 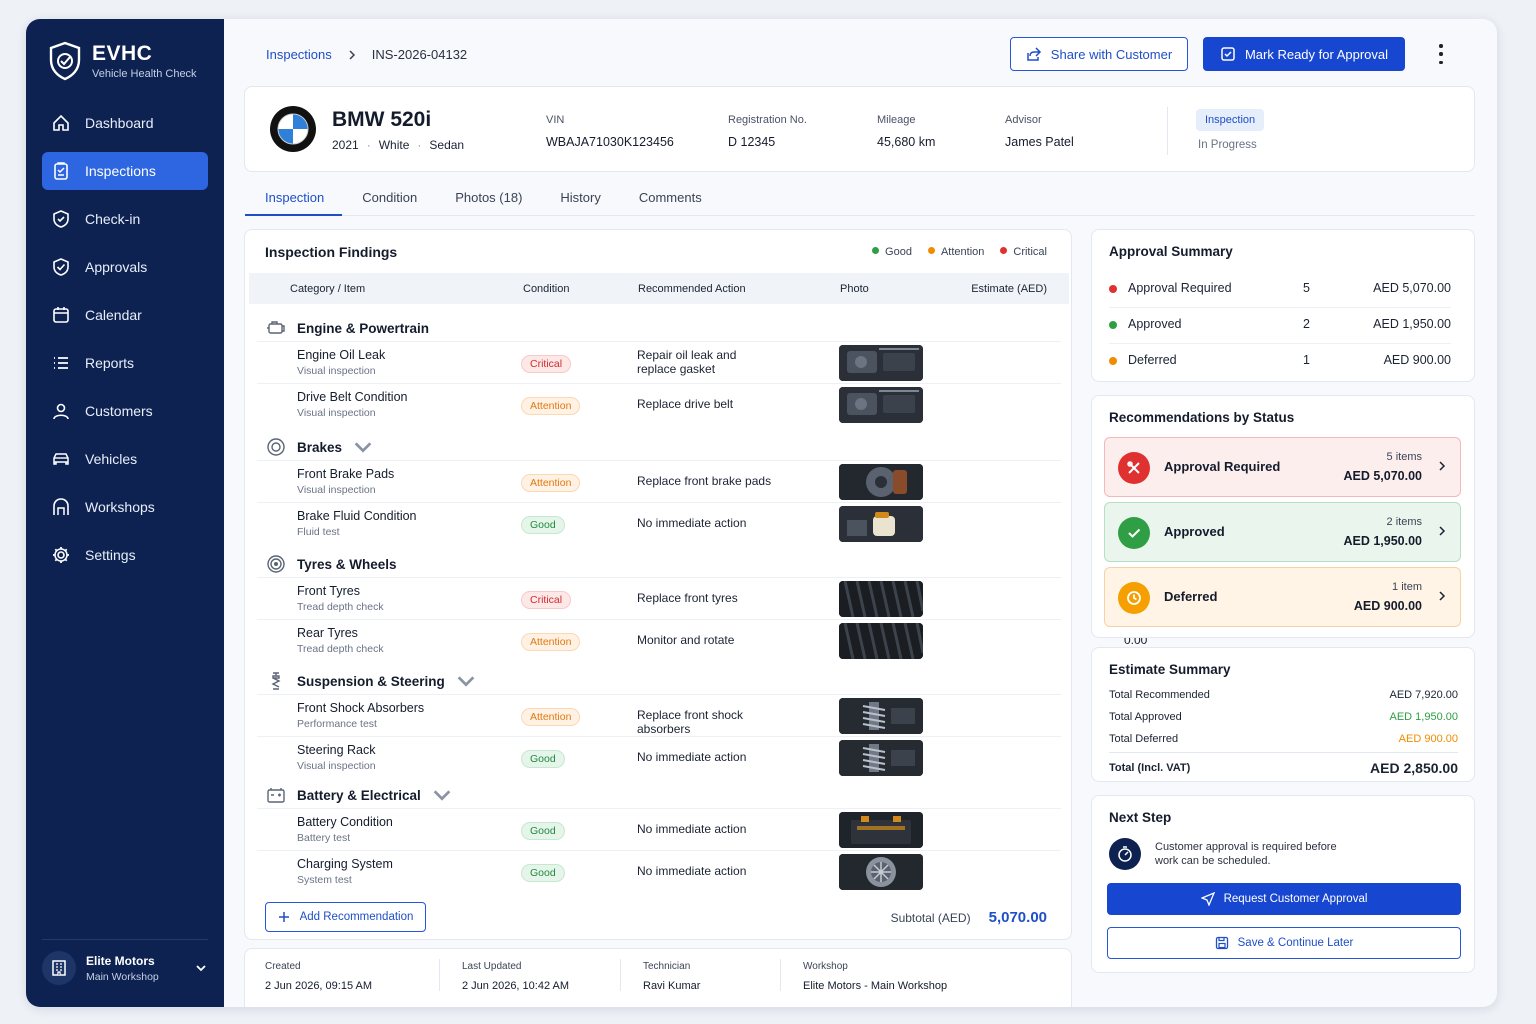 I want to click on approval-label: Approval Required, so click(x=1180, y=288).